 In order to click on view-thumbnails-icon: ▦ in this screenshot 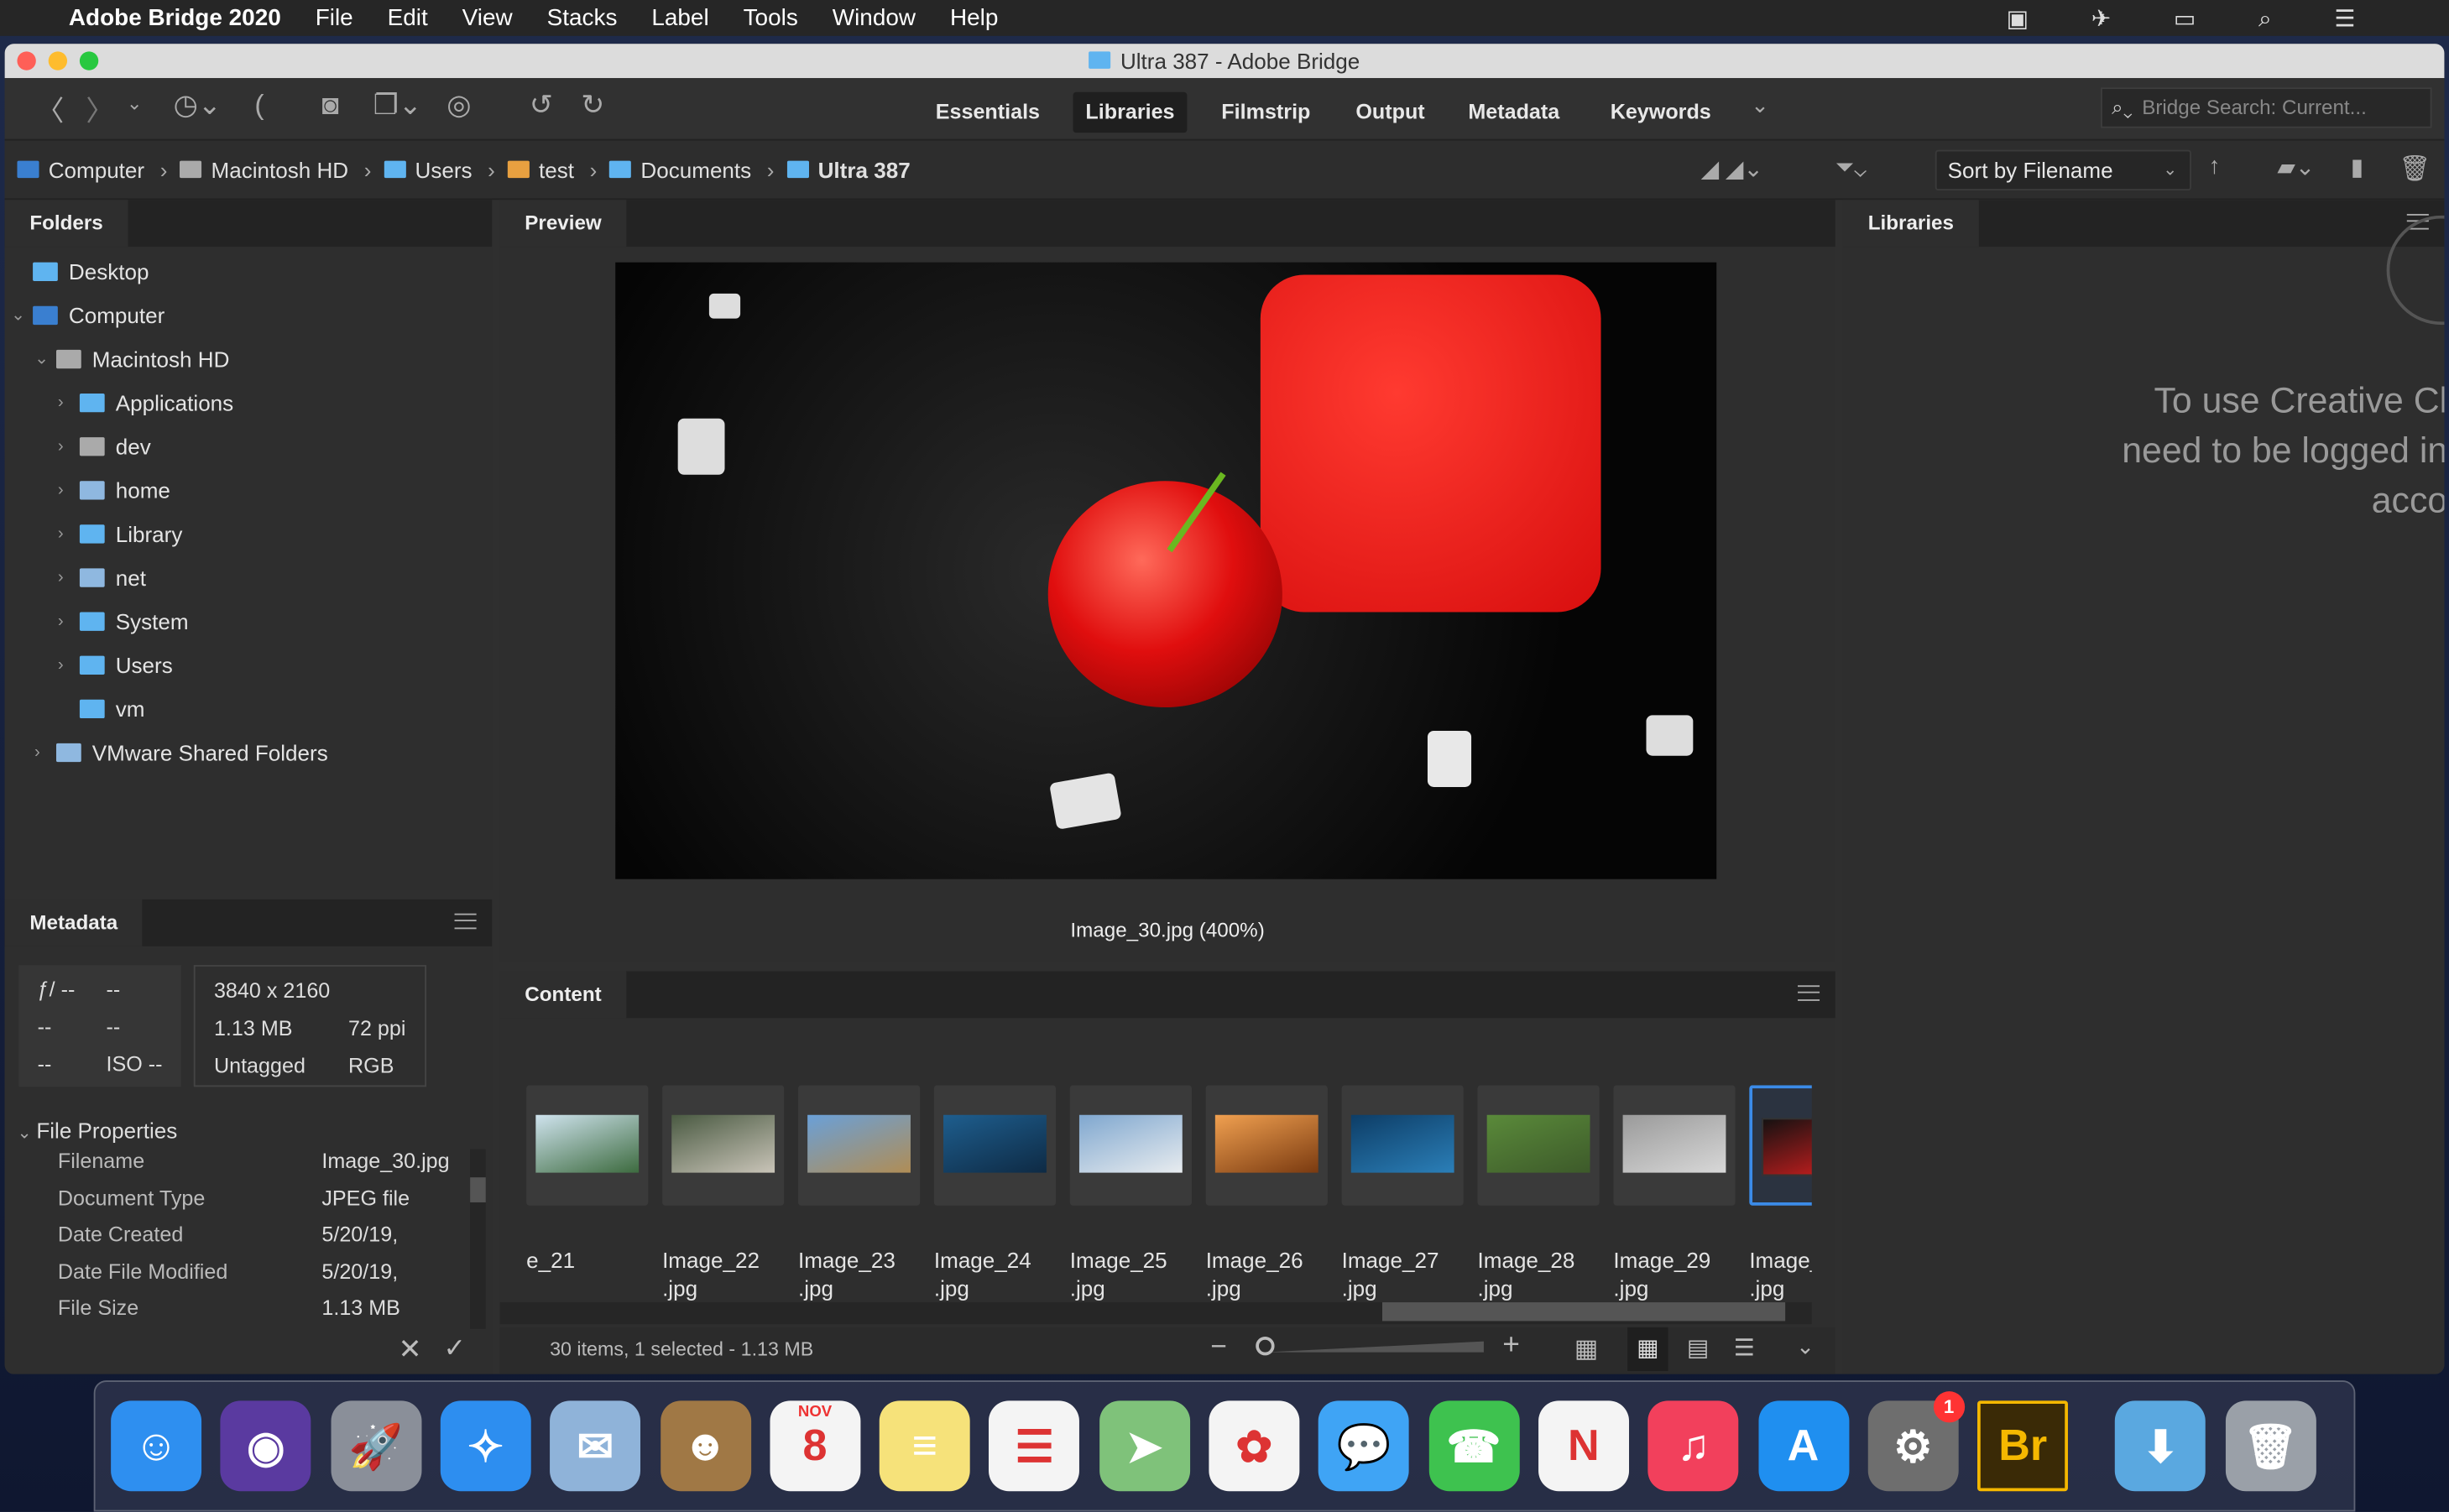, I will do `click(1647, 1349)`.